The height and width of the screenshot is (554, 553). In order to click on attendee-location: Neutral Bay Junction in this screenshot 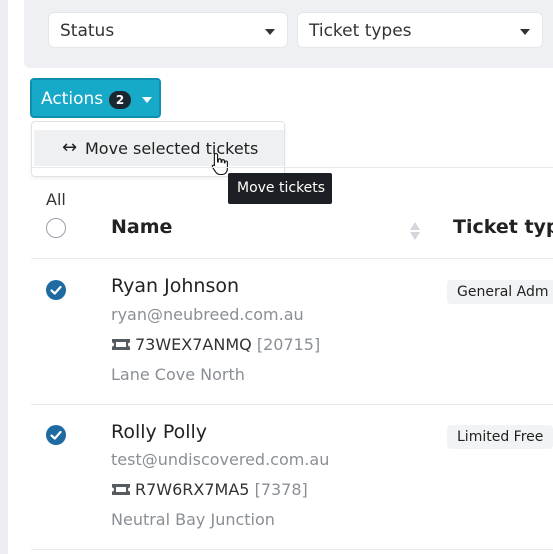, I will do `click(193, 519)`.